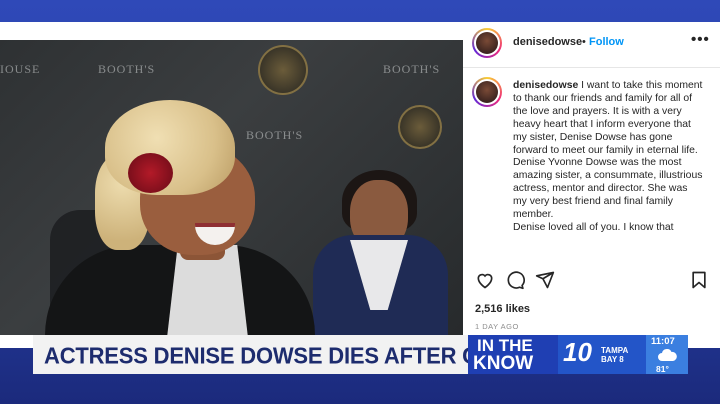 Image resolution: width=720 pixels, height=404 pixels. I want to click on comment-icon, so click(515, 280).